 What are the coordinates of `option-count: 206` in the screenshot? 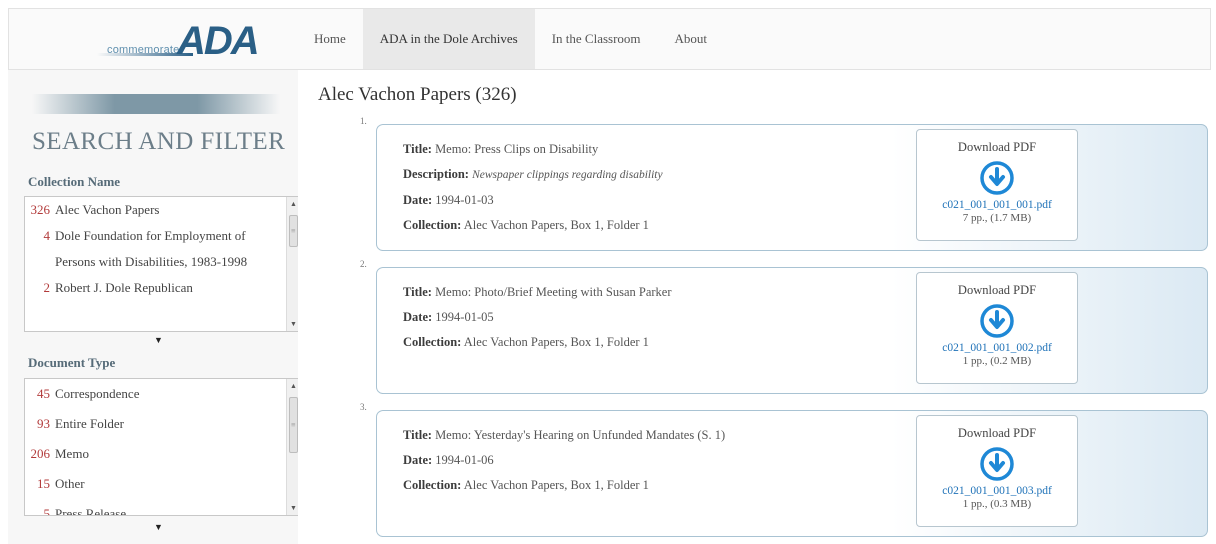 It's located at (40, 453).